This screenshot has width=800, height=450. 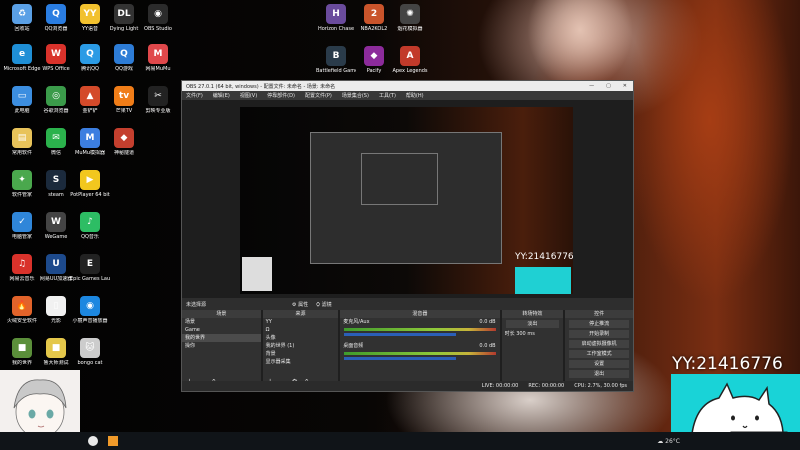 I want to click on app-icon: ♻, so click(x=22, y=14).